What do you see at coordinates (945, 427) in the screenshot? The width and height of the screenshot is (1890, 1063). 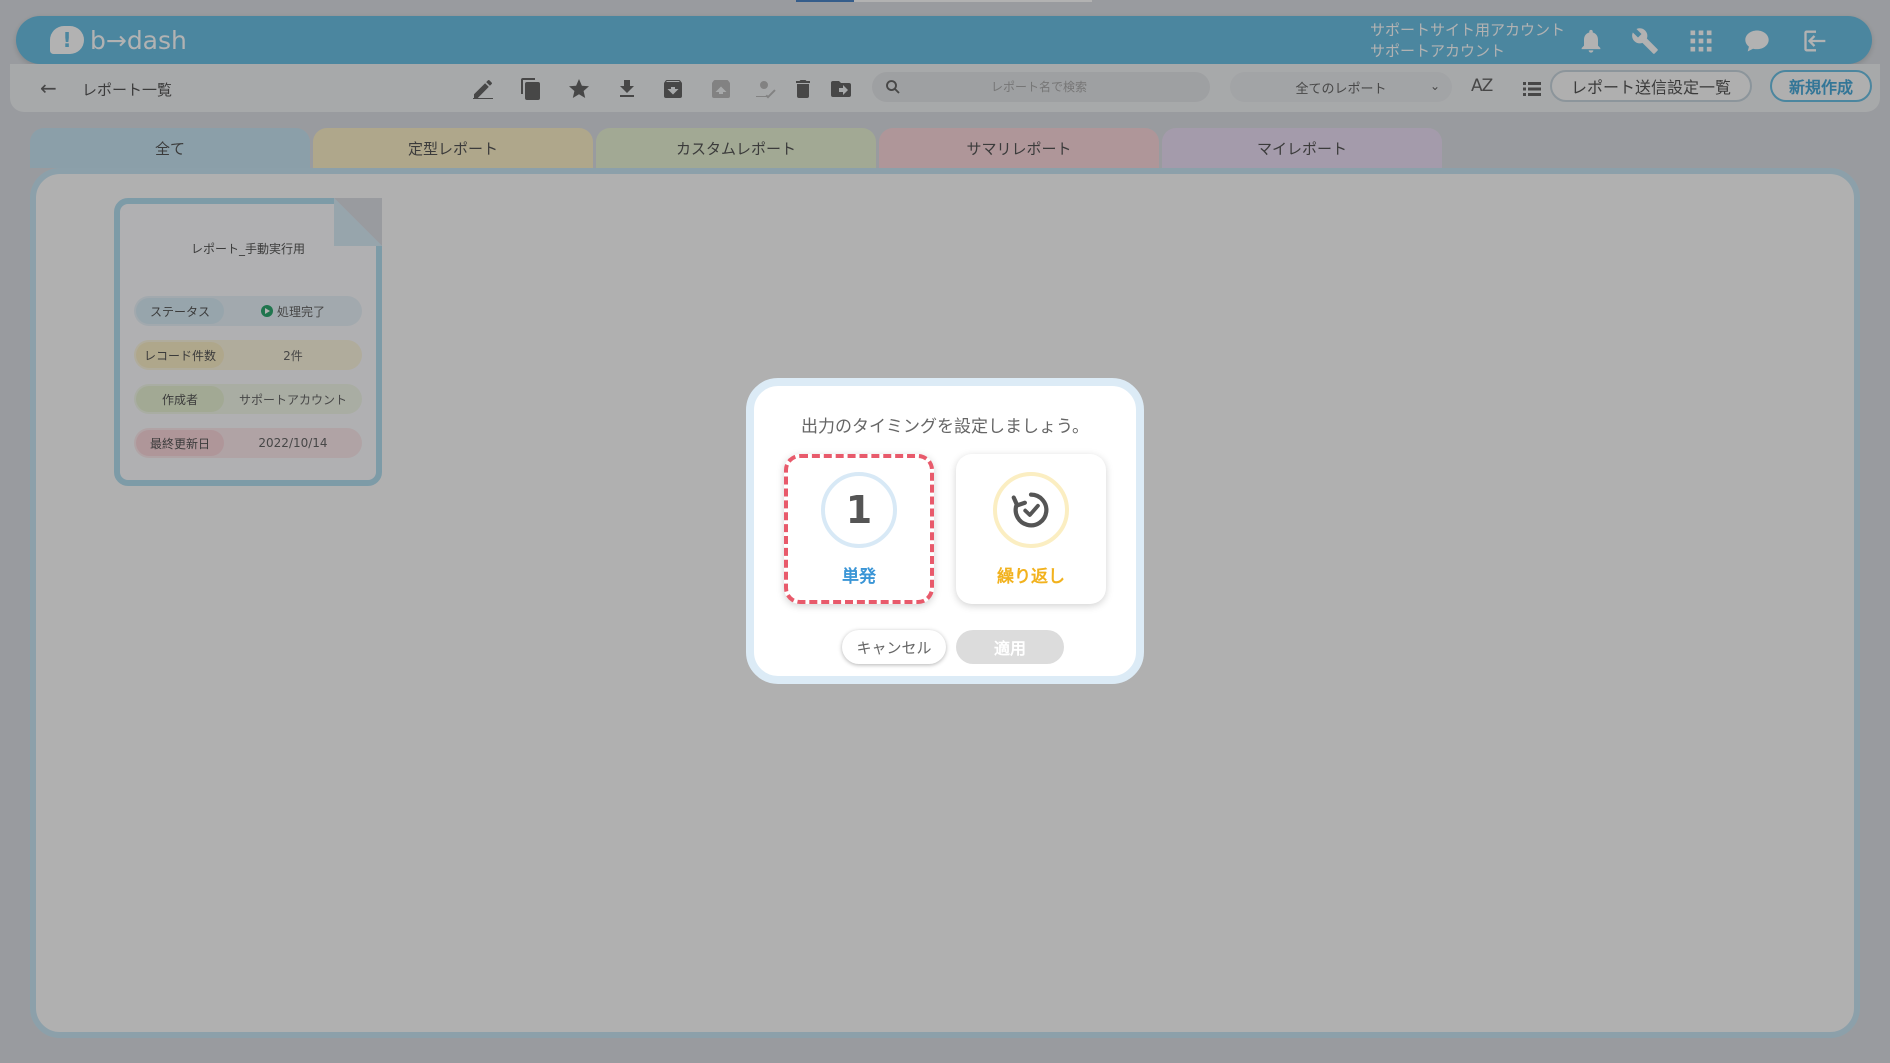 I see `dialog-title: 出力のタイミングを設定しましょう。` at bounding box center [945, 427].